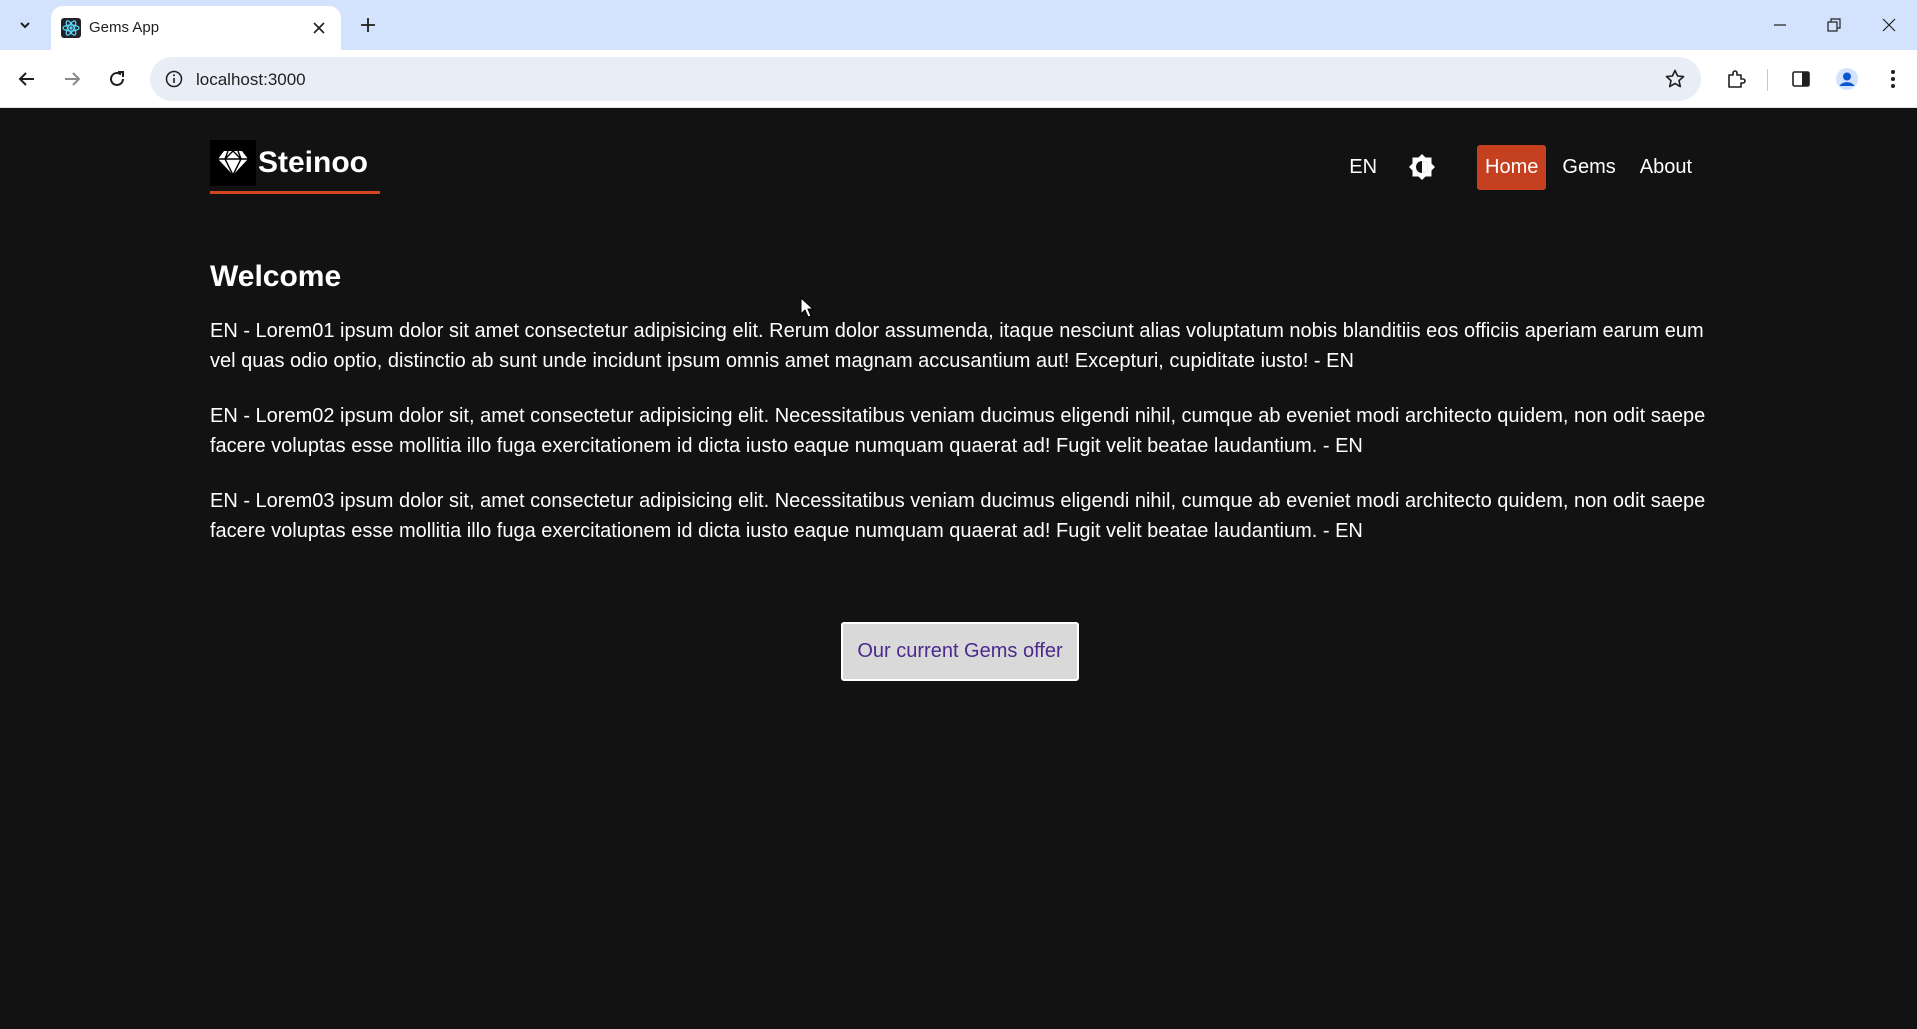  I want to click on plus-icon, so click(368, 25).